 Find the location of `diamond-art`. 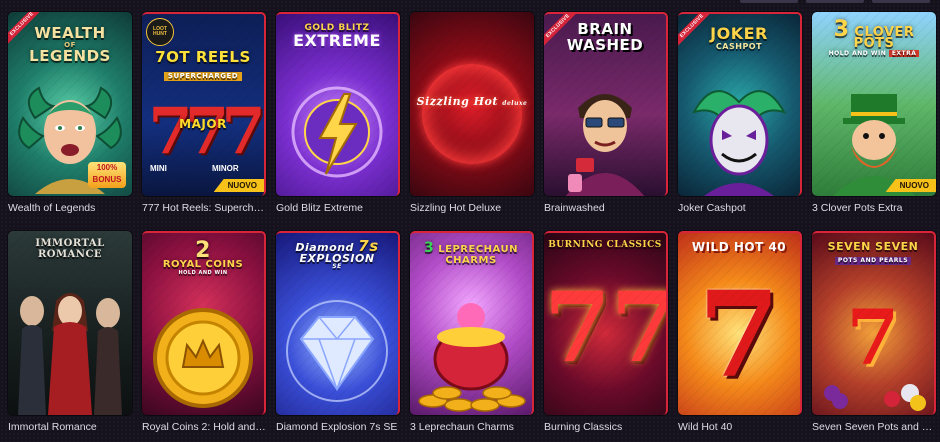

diamond-art is located at coordinates (337, 351).